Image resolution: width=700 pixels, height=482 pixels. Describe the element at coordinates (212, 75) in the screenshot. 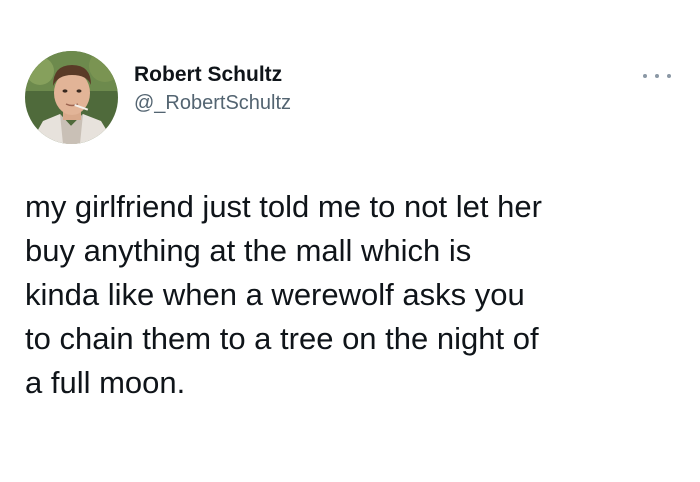

I see `author-display-name: Robert Schultz` at that location.